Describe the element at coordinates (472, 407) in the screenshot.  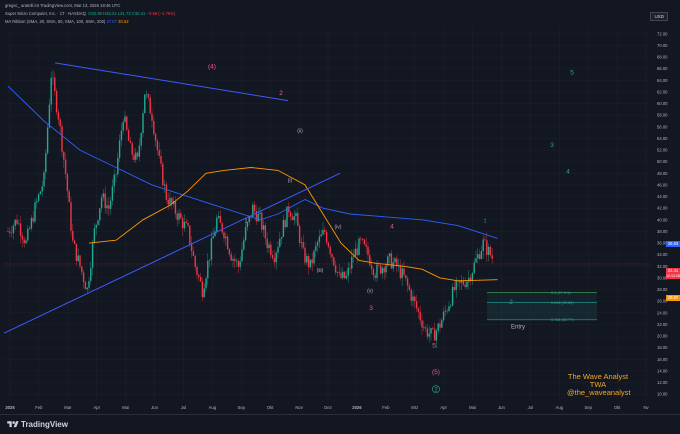
I see `time-tick-label: Mai` at that location.